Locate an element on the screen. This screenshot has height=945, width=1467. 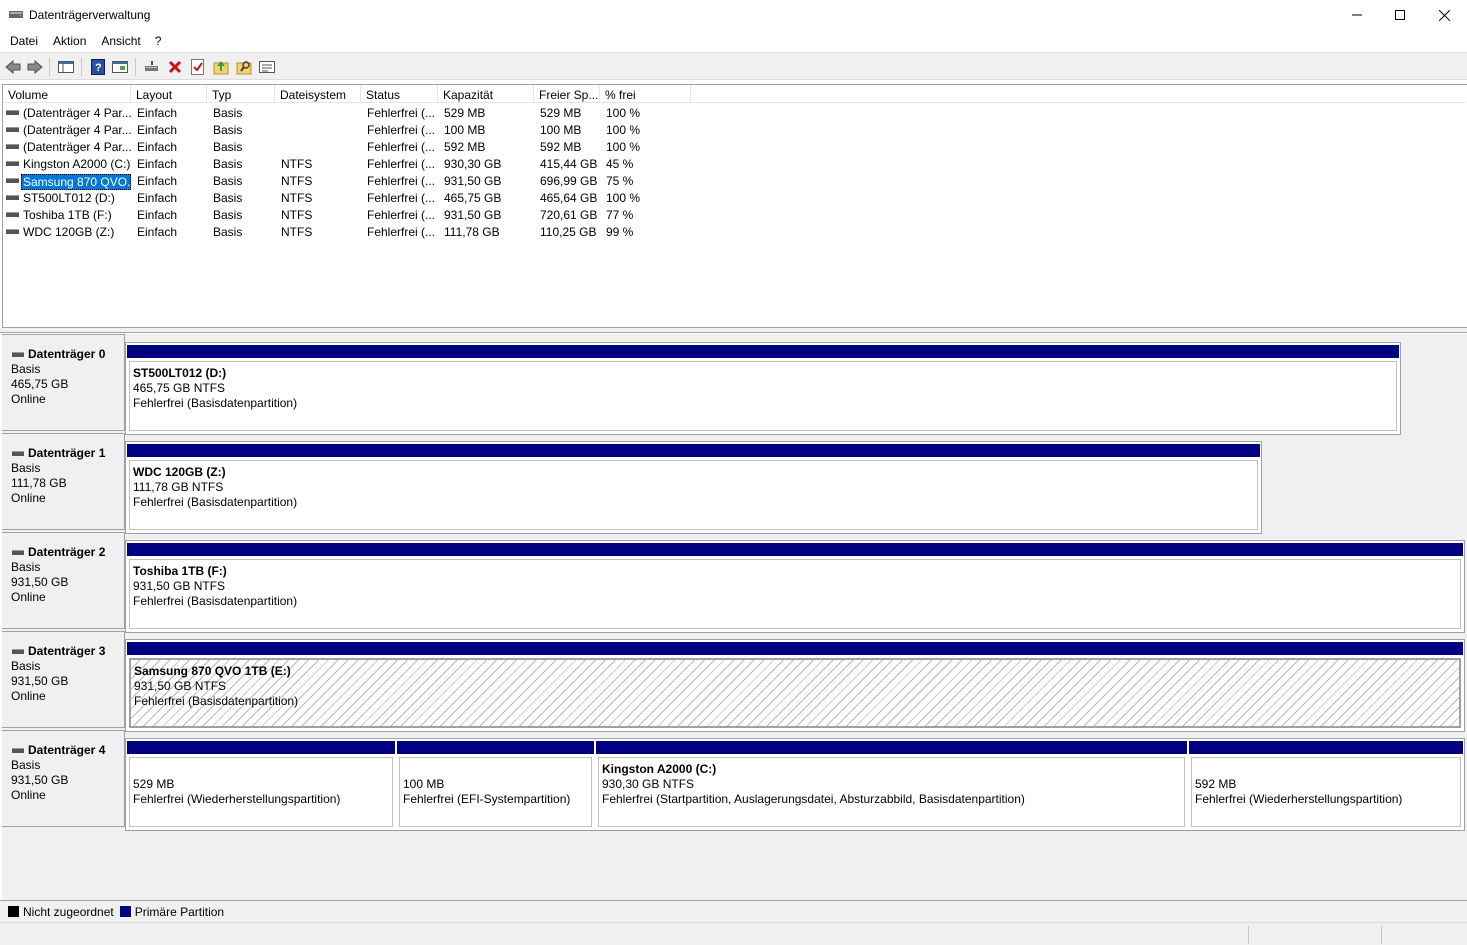
maximize-button is located at coordinates (1400, 15).